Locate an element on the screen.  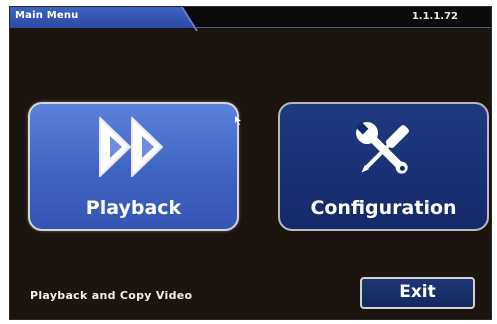
playback-label: Playback is located at coordinates (133, 208).